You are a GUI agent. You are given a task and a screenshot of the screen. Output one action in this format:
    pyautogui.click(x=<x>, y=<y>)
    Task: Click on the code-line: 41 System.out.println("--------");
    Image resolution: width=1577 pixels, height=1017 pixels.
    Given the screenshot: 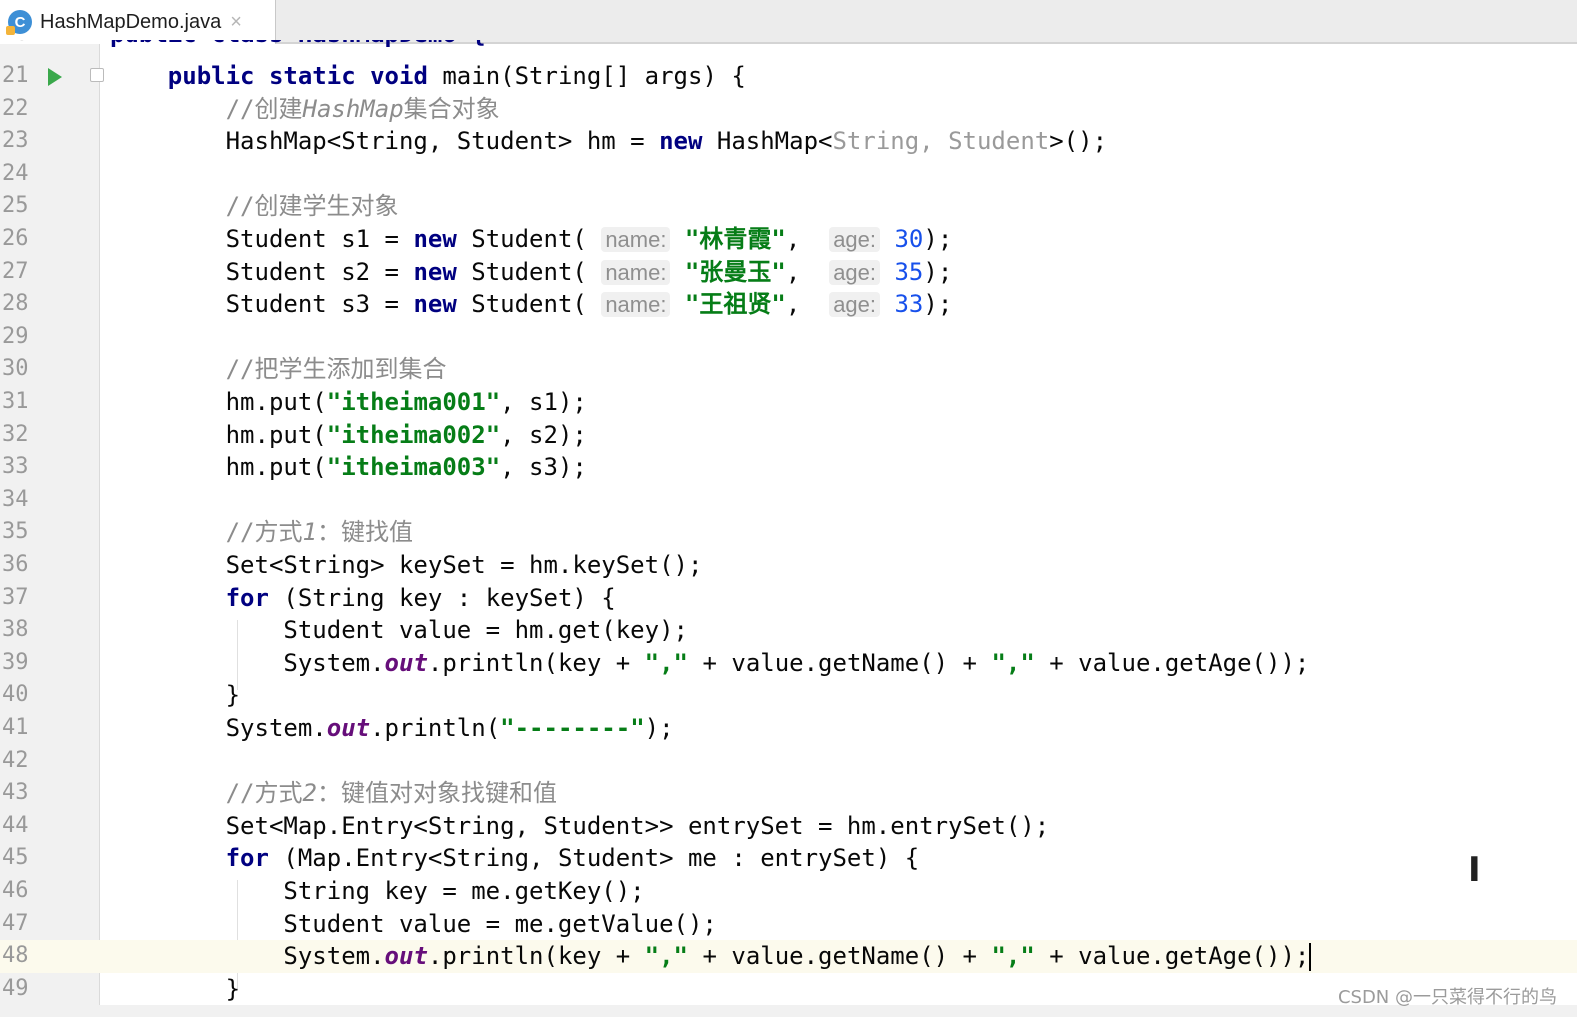 What is the action you would take?
    pyautogui.click(x=788, y=728)
    